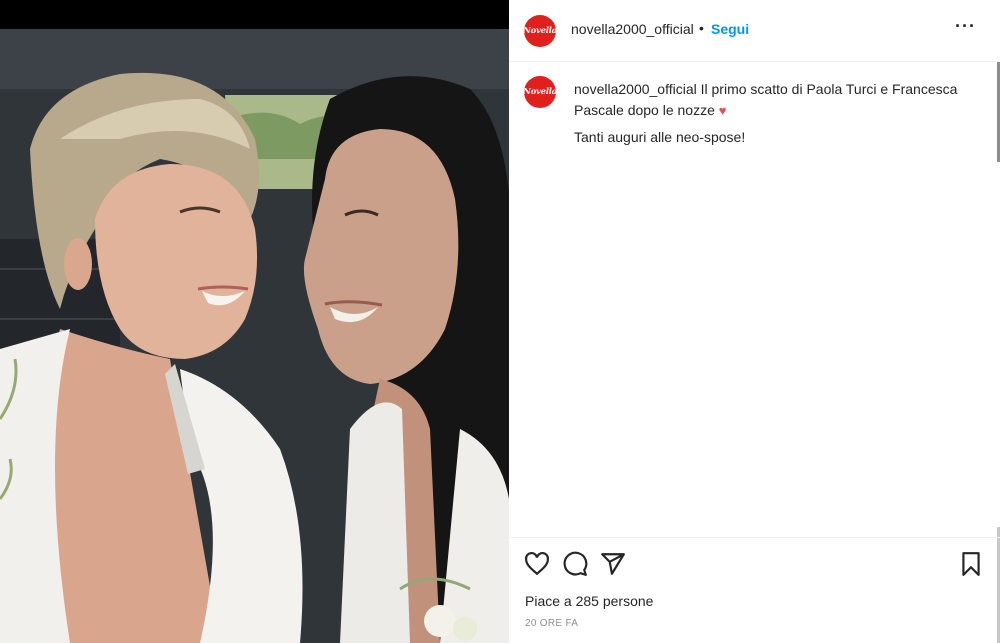  Describe the element at coordinates (965, 26) in the screenshot. I see `more-options-icon: ···` at that location.